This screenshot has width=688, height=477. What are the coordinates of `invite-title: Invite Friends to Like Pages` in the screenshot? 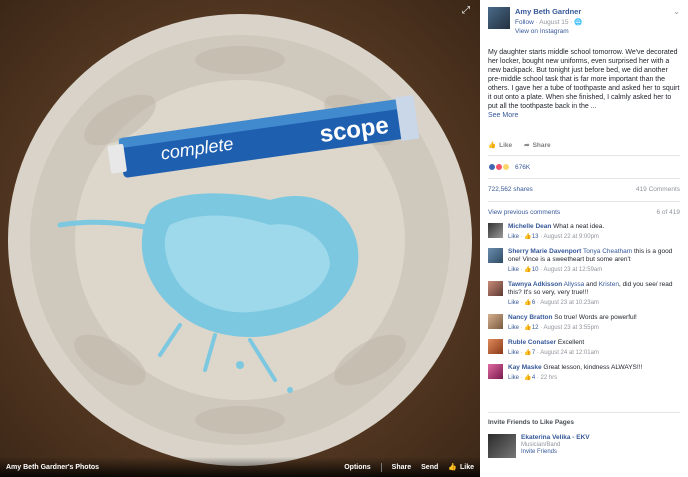 It's located at (531, 422).